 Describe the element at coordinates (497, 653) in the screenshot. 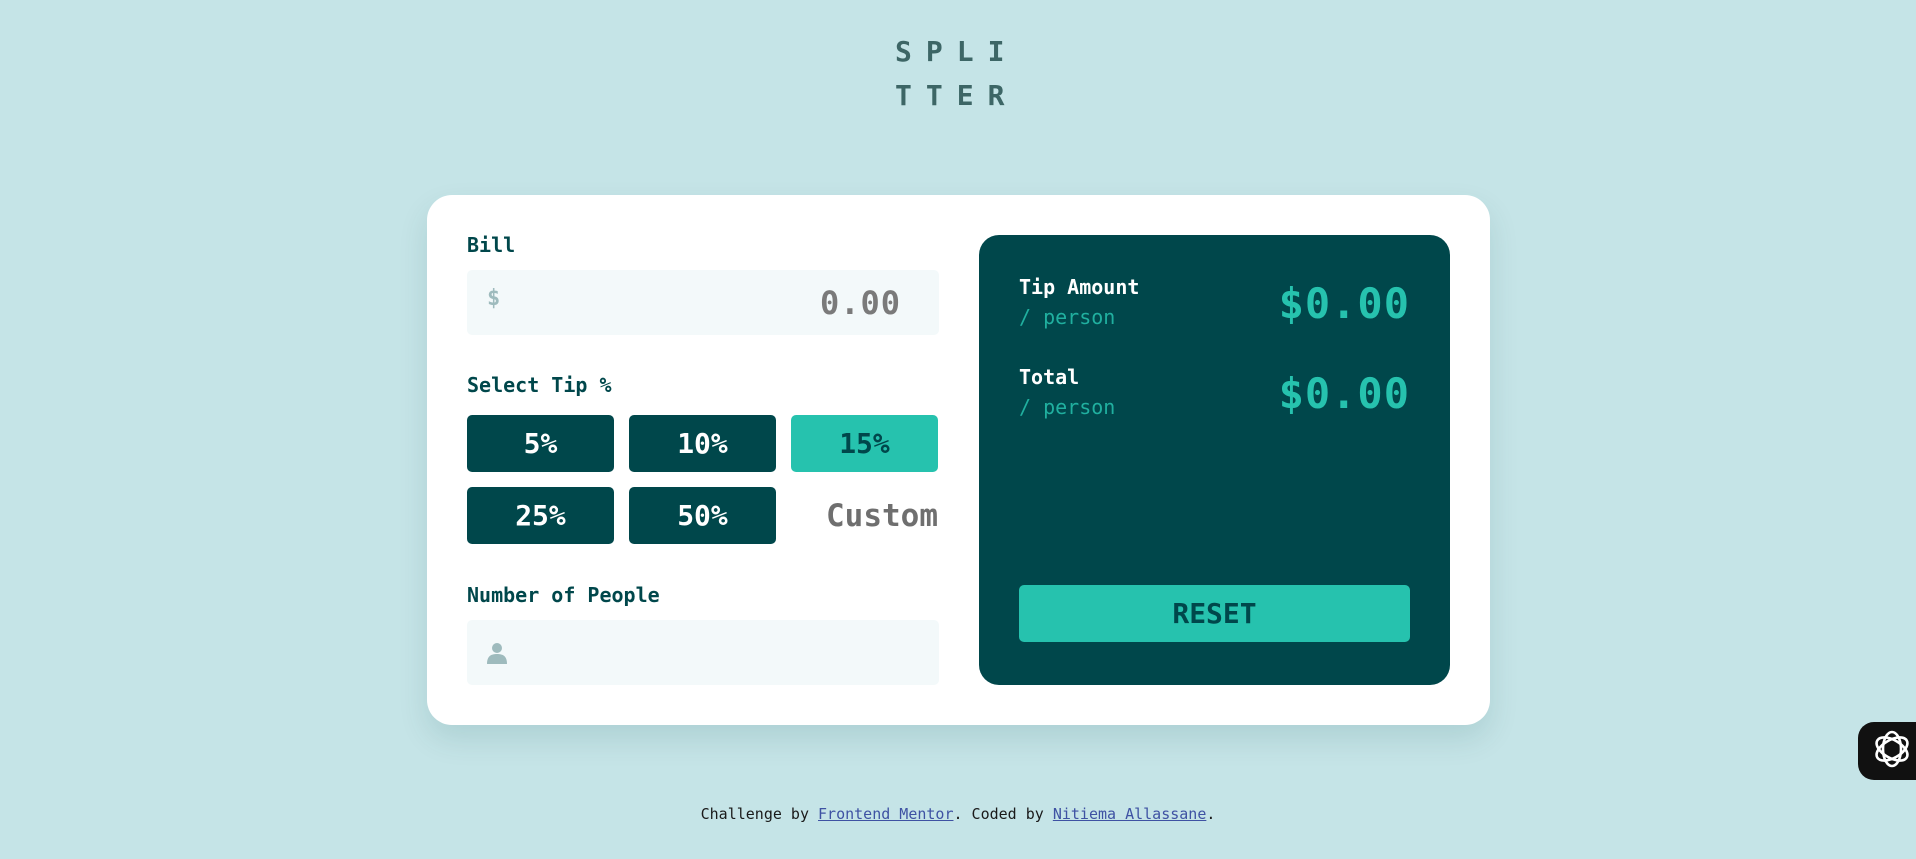

I see `person-icon` at that location.